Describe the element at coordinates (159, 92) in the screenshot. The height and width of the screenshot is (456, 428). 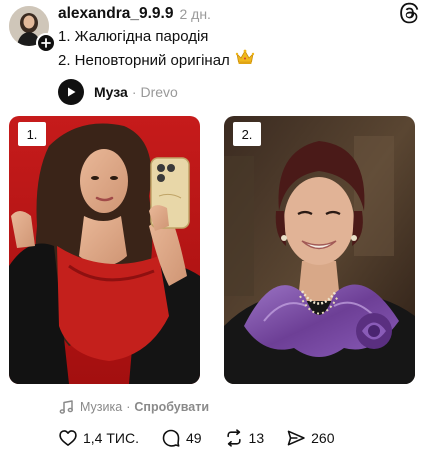
I see `song-artist: Drevo` at that location.